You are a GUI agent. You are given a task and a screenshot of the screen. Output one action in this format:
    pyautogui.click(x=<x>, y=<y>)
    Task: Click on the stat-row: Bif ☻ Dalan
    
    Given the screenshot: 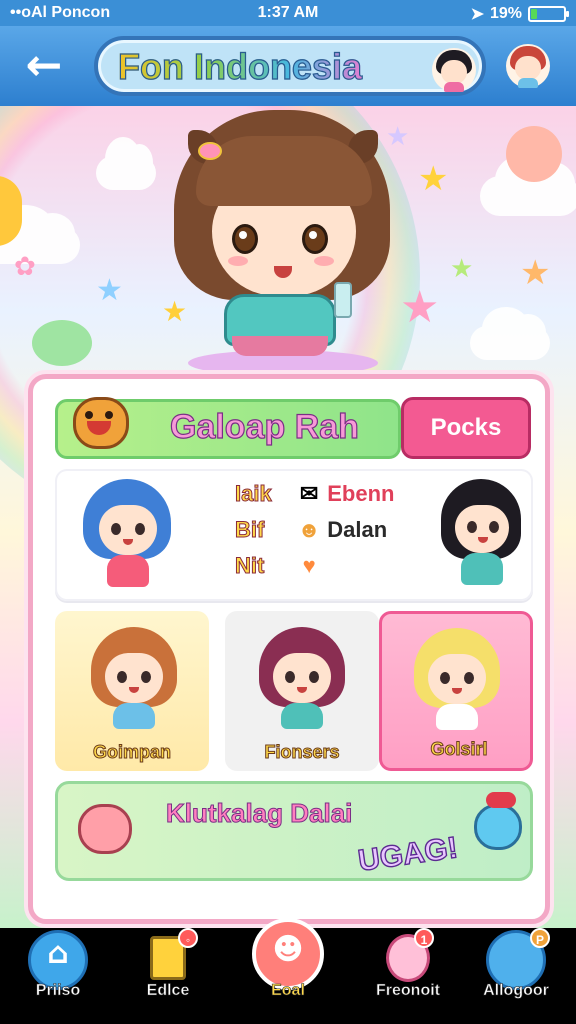 What is the action you would take?
    pyautogui.click(x=311, y=530)
    